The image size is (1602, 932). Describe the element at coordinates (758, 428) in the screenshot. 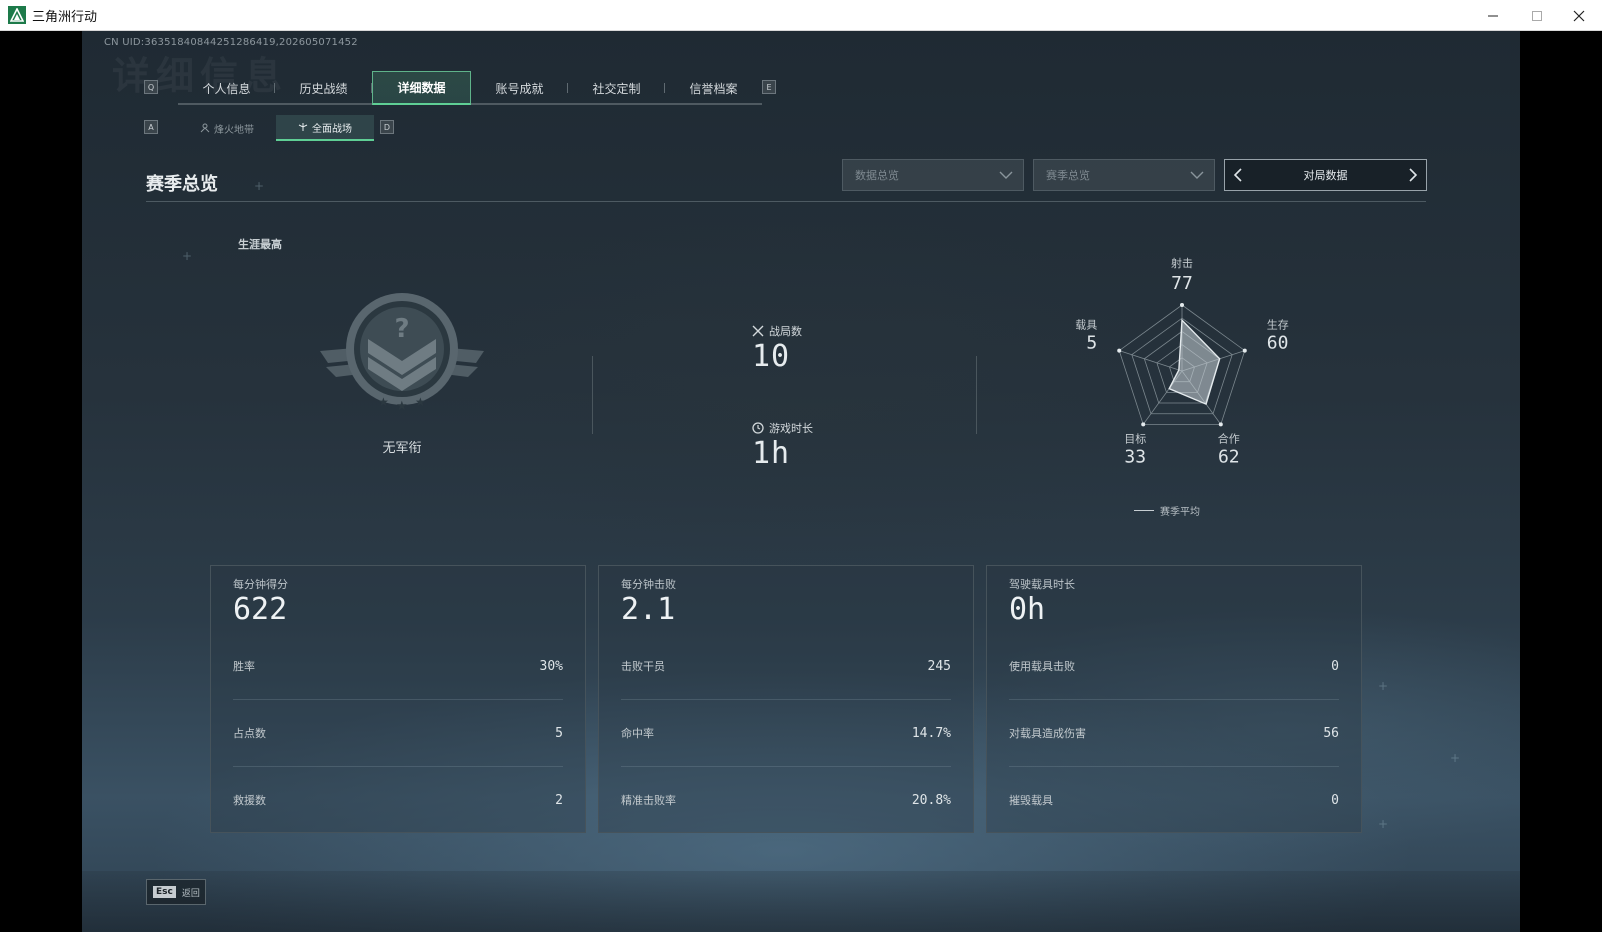

I see `clock-icon` at that location.